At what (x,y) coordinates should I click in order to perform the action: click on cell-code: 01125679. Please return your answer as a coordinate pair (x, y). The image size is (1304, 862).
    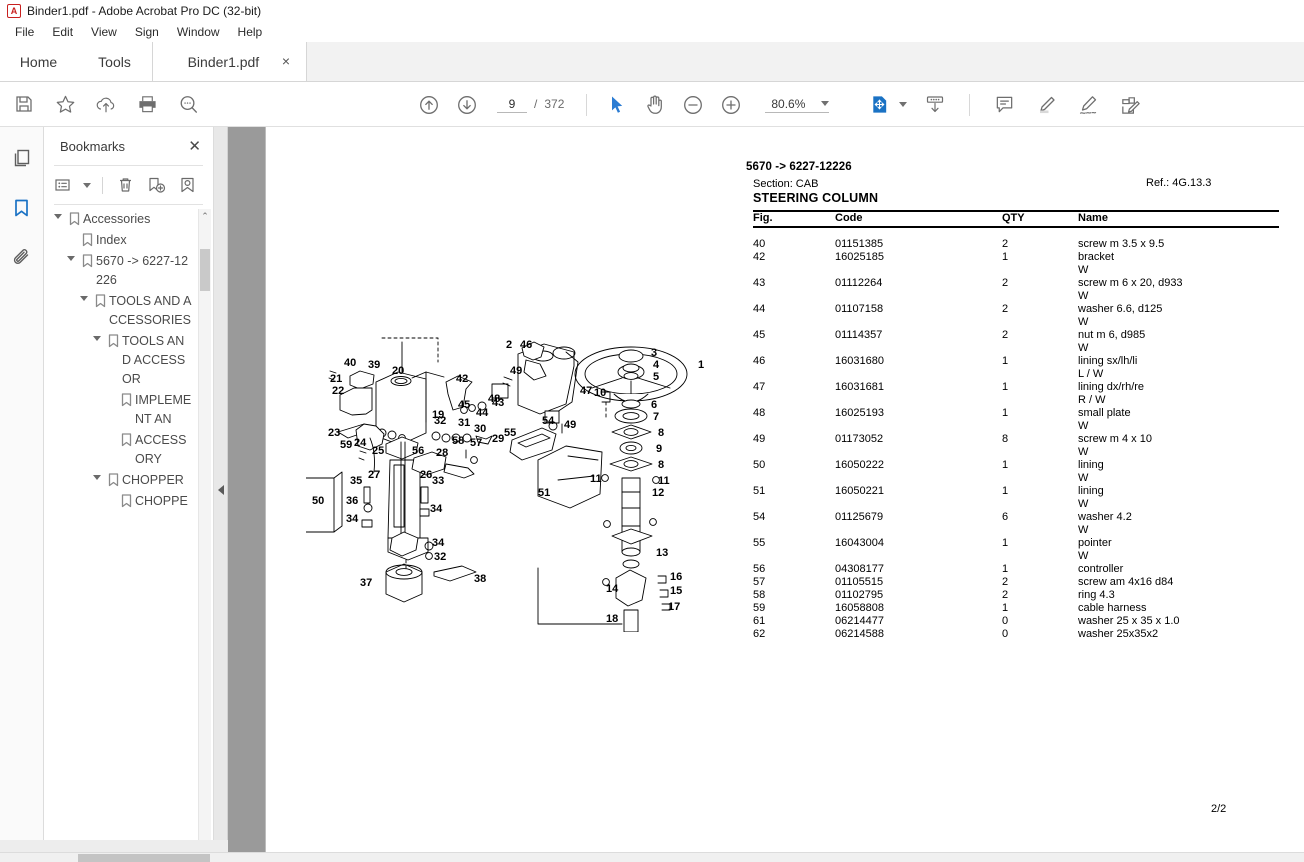
    Looking at the image, I should click on (859, 517).